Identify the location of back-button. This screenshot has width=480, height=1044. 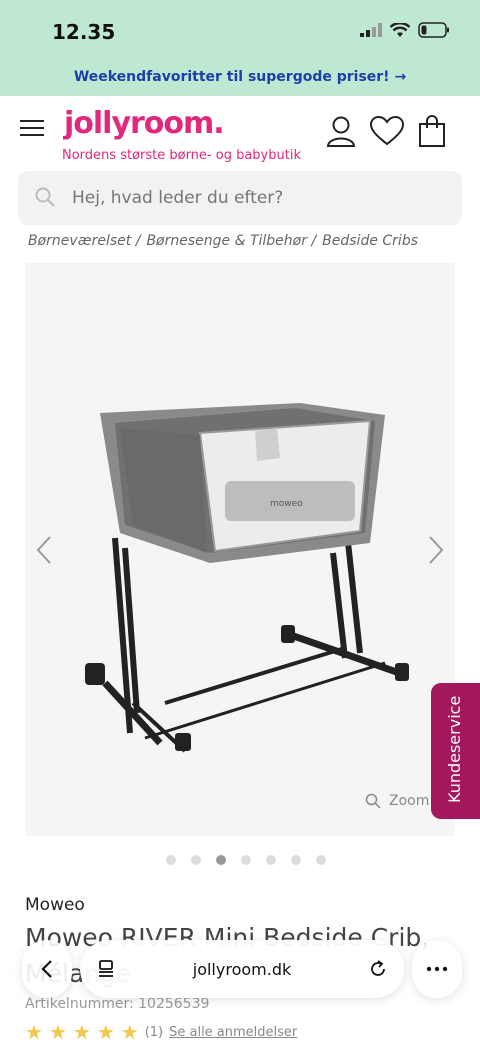
(47, 969).